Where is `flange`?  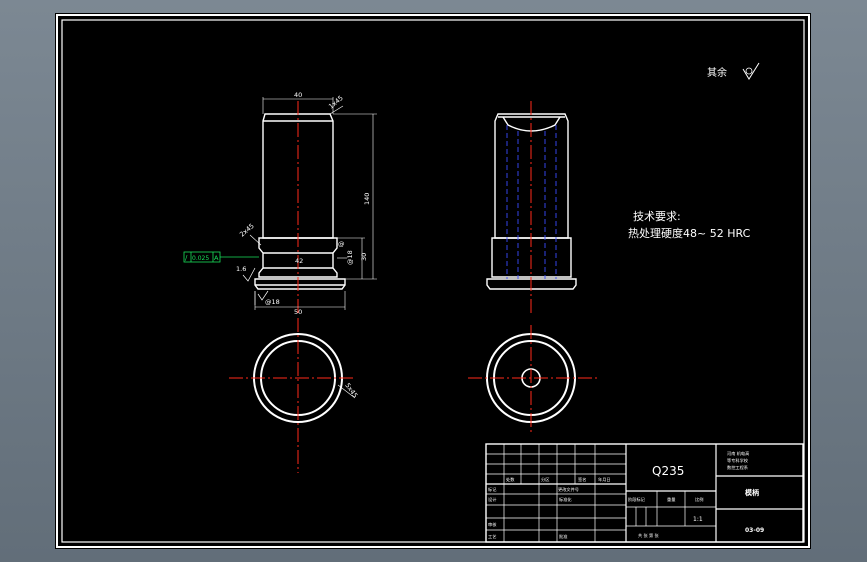
flange is located at coordinates (300, 284).